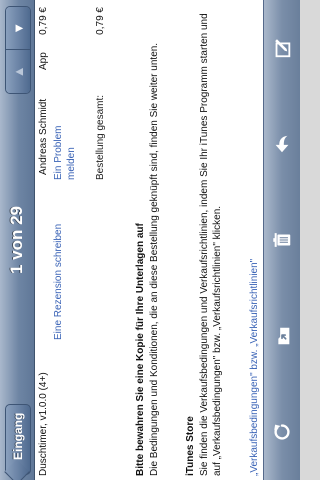 The width and height of the screenshot is (320, 480). I want to click on delete-button, so click(282, 240).